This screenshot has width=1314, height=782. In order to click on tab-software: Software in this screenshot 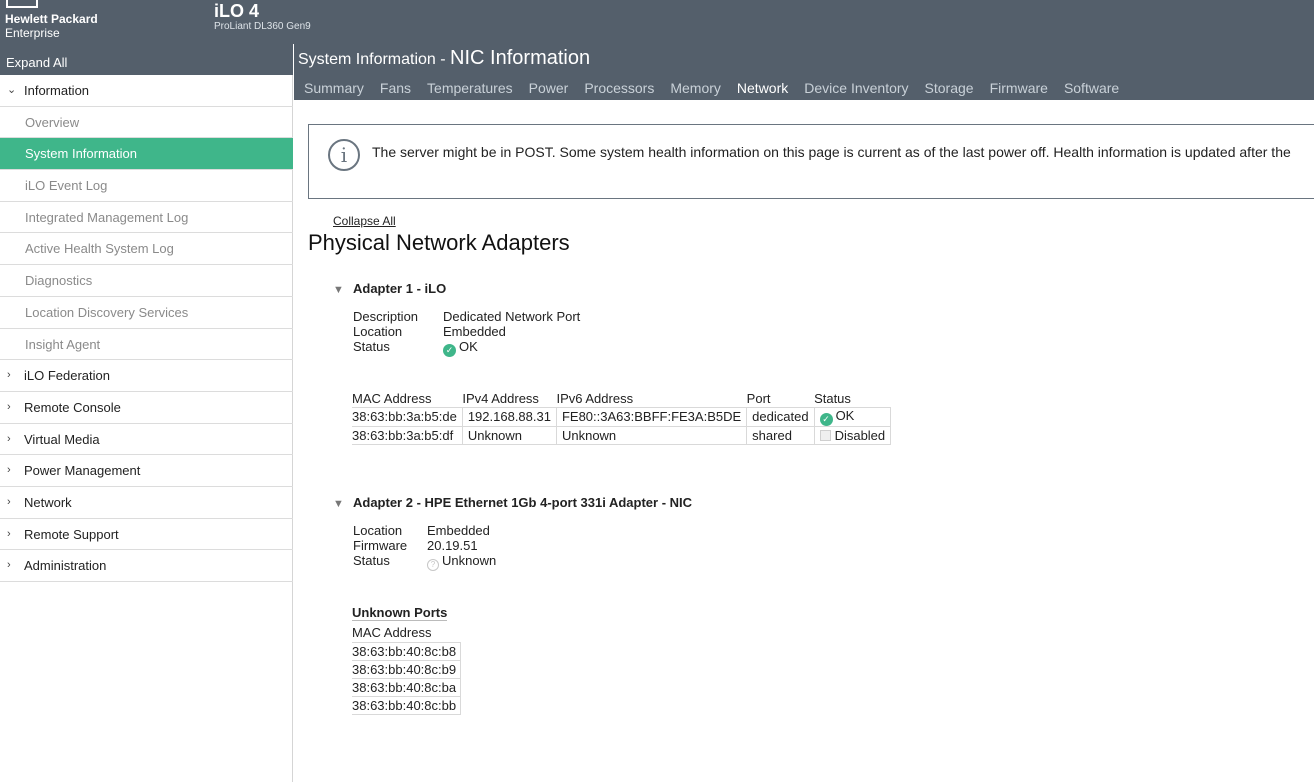, I will do `click(1091, 88)`.